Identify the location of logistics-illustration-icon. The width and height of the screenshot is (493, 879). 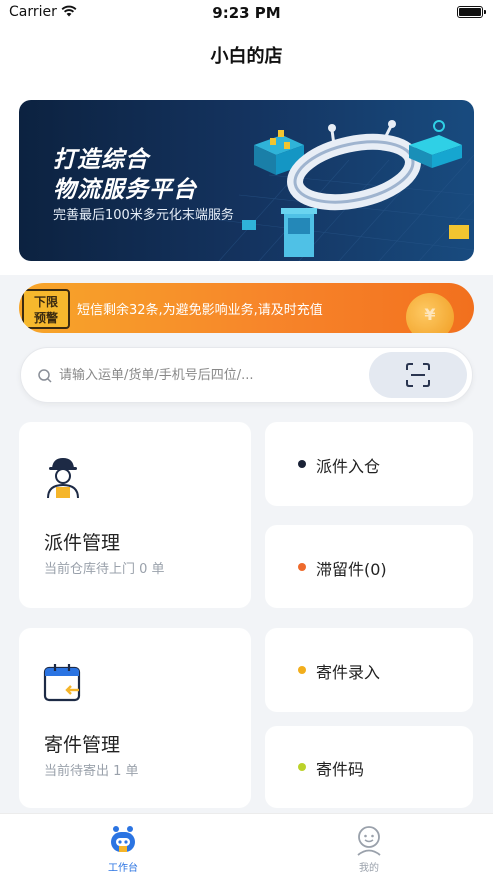
(355, 188).